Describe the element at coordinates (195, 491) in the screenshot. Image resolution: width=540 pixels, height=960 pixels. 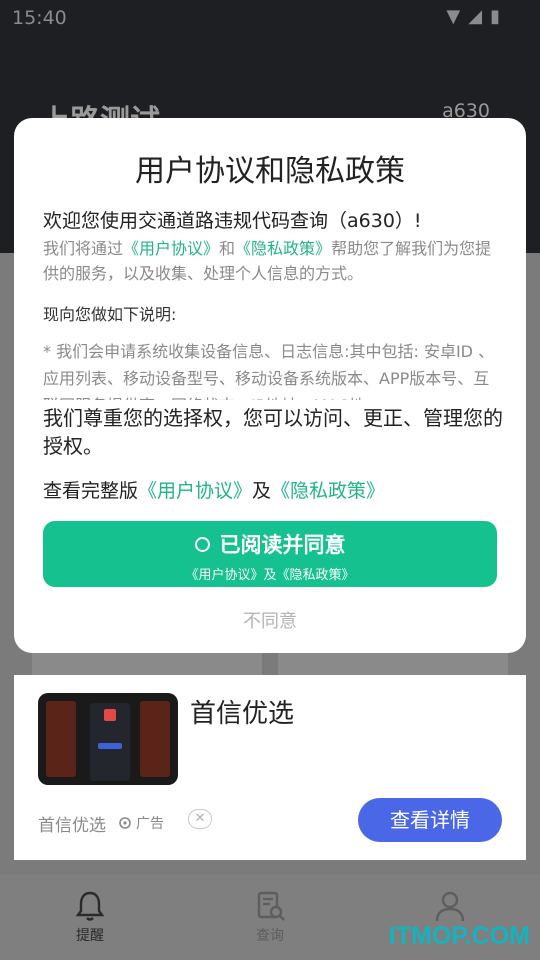
I see `full-user-agreement-link: 《用户协议》` at that location.